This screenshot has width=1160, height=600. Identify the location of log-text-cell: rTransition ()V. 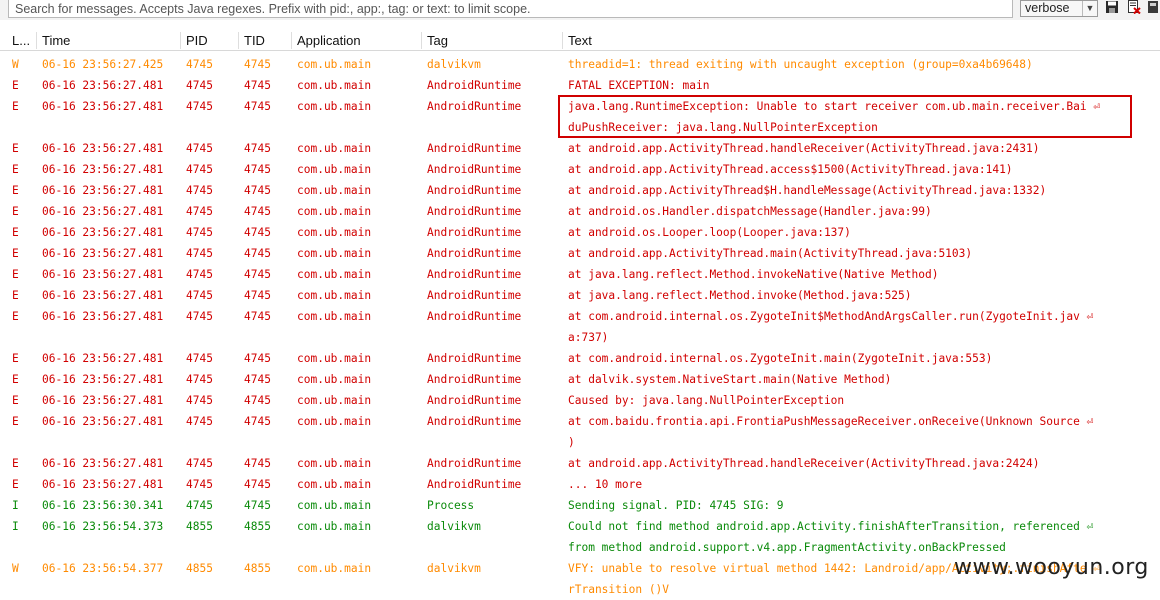
(619, 589).